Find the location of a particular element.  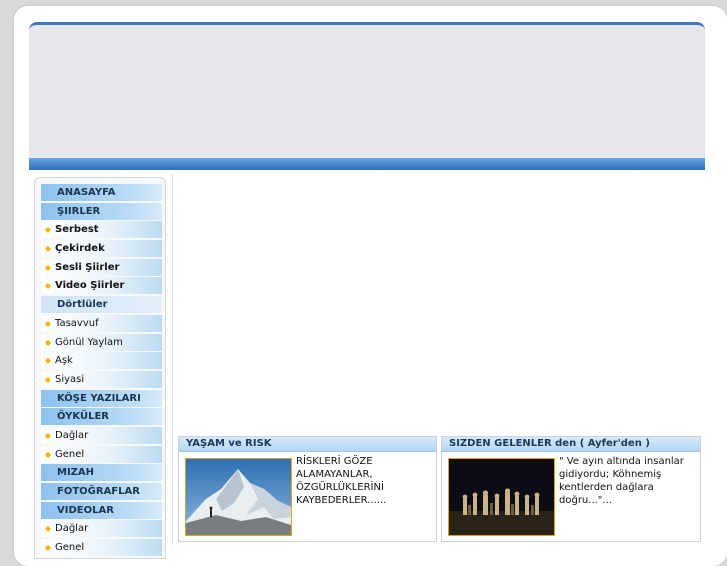

sidebar-item-oykuler: ÖYKÜLER is located at coordinates (101, 417).